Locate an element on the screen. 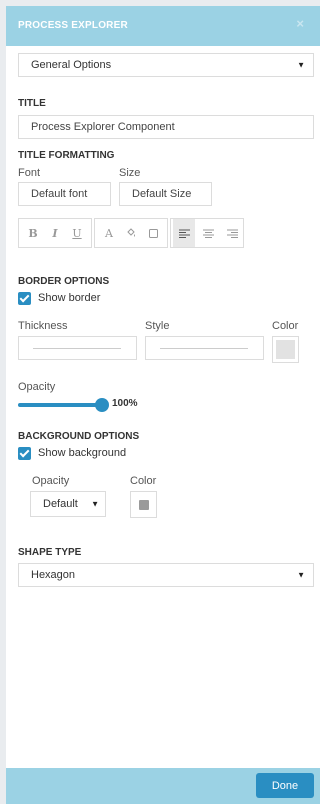  show-border-checkbox is located at coordinates (24, 298).